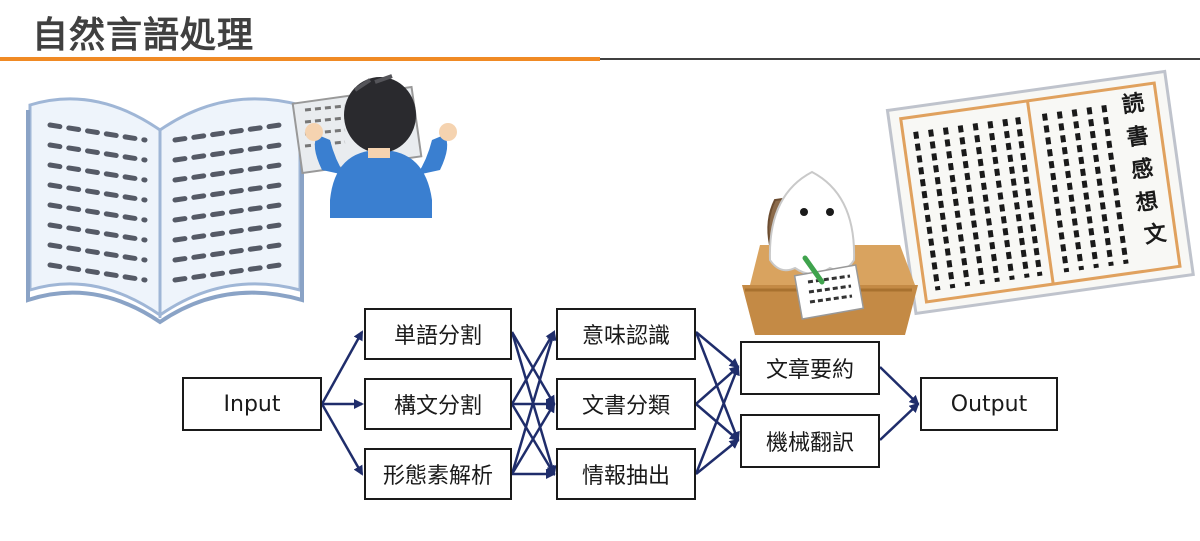 The width and height of the screenshot is (1200, 541). What do you see at coordinates (989, 404) in the screenshot?
I see `node-output: Output` at bounding box center [989, 404].